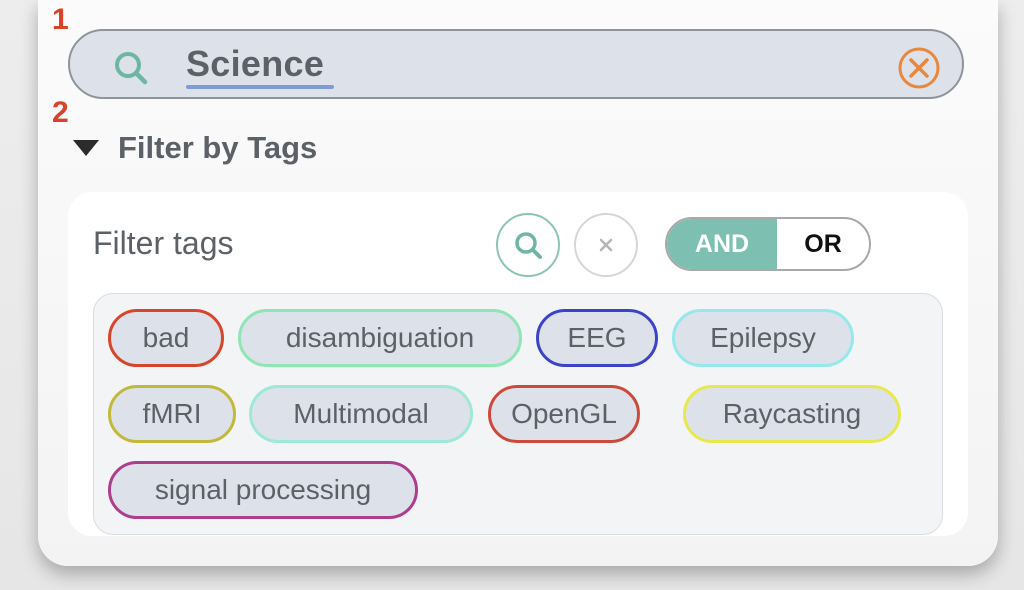  I want to click on and-or-toggle: AND OR, so click(768, 244).